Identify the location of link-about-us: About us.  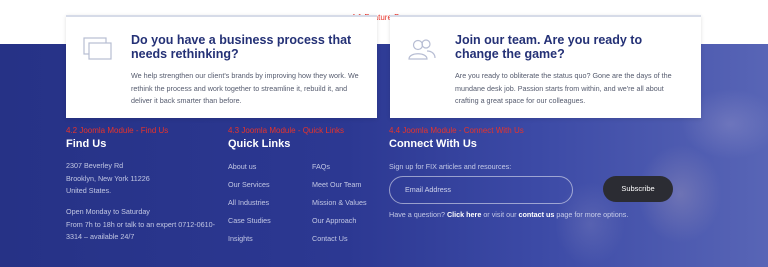
(242, 166).